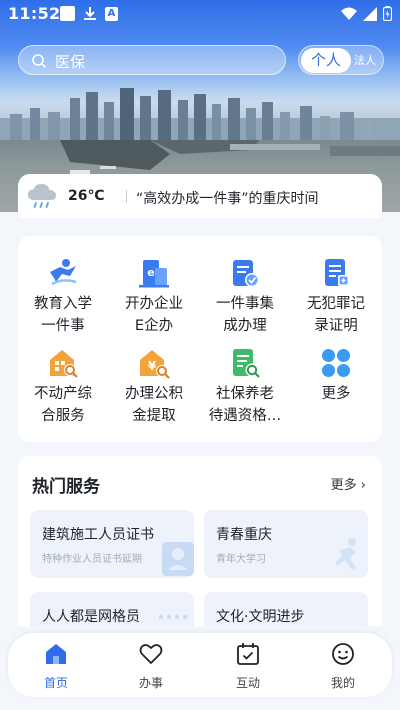  Describe the element at coordinates (178, 559) in the screenshot. I see `id-card-icon` at that location.